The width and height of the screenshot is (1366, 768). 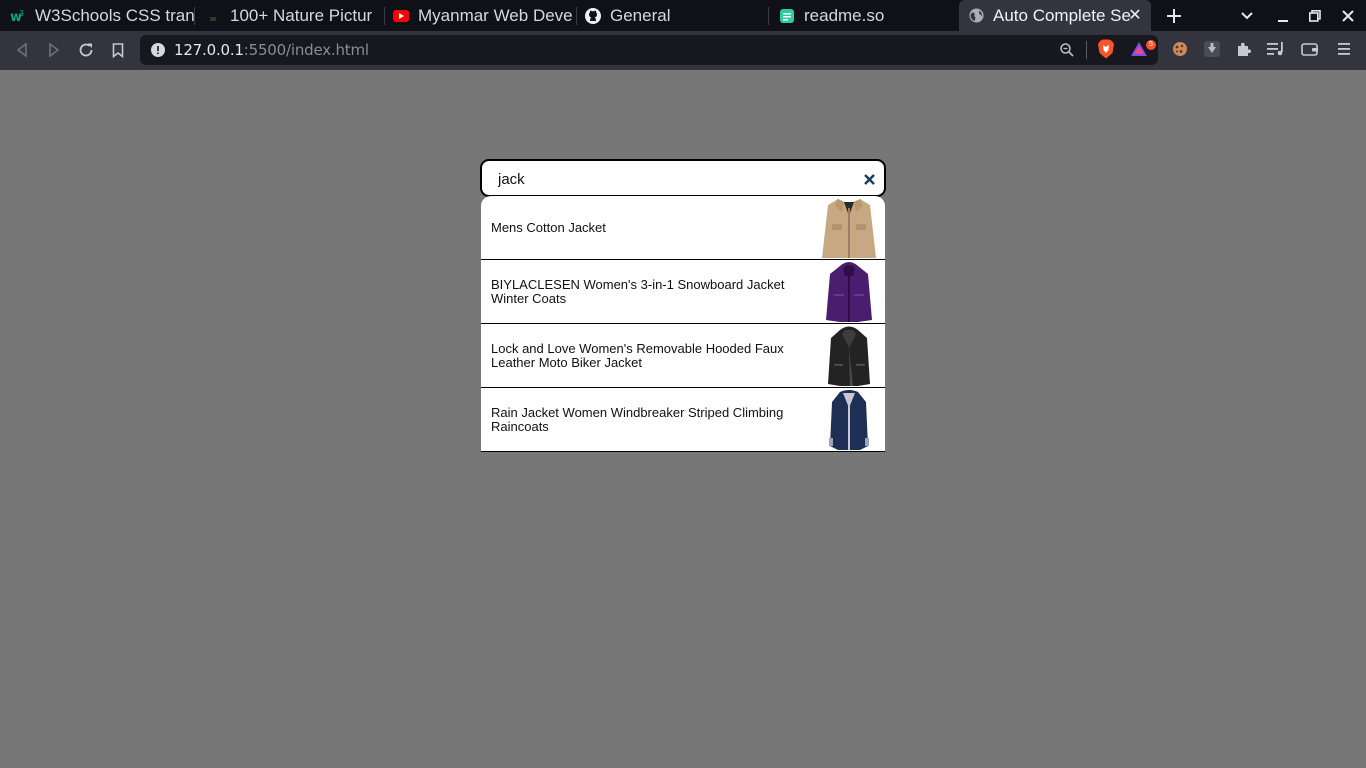 I want to click on bookmark-button, so click(x=118, y=50).